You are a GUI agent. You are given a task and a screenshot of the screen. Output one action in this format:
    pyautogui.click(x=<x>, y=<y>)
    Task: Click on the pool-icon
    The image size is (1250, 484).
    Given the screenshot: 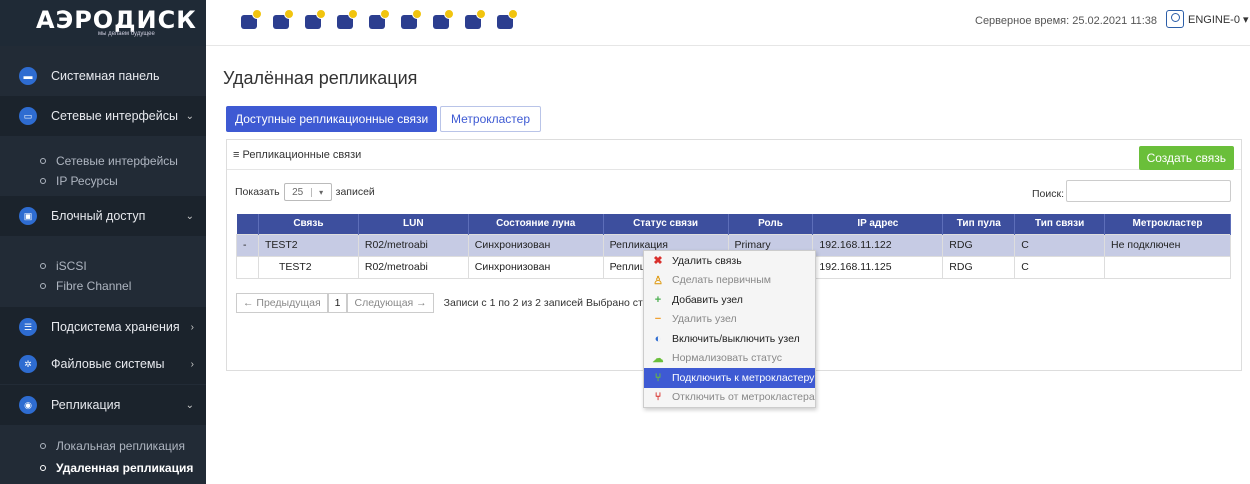 What is the action you would take?
    pyautogui.click(x=378, y=21)
    